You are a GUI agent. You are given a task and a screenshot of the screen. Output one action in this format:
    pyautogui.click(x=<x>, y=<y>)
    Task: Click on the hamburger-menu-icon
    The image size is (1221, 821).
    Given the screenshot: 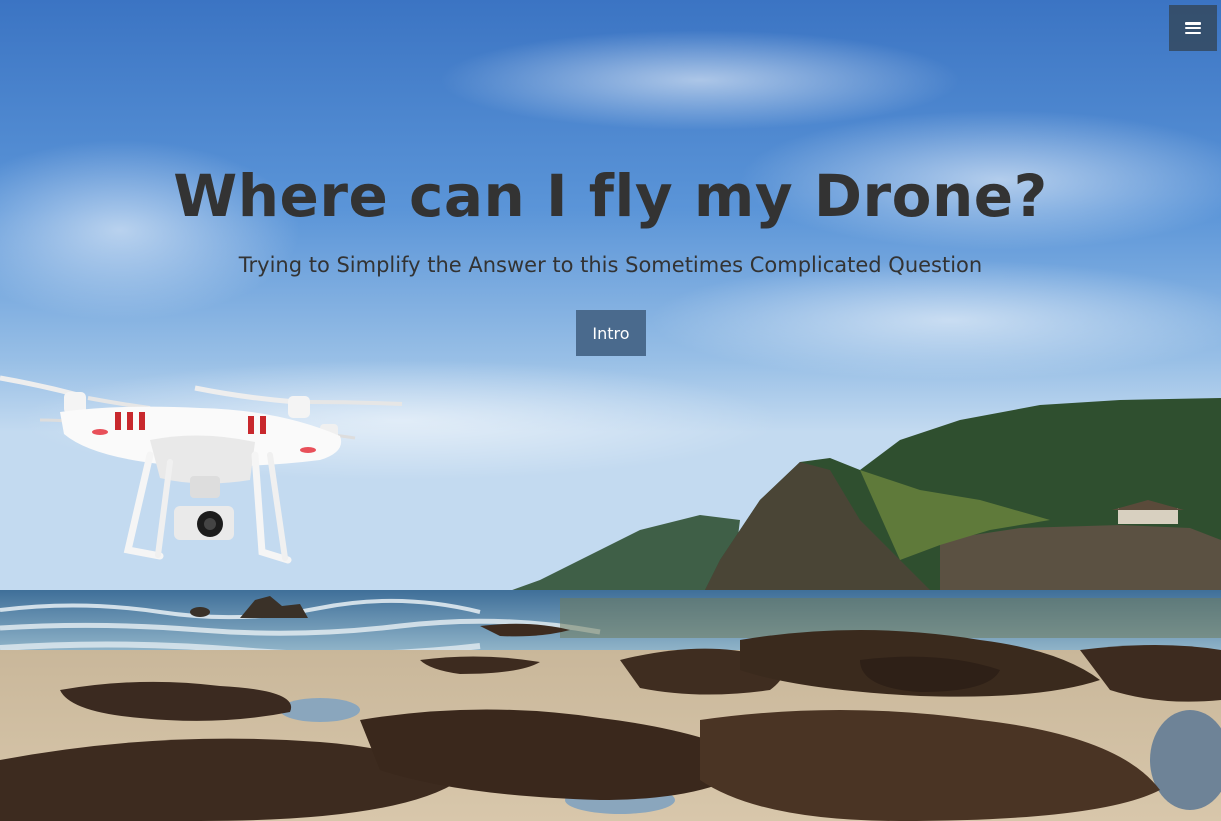 What is the action you would take?
    pyautogui.click(x=1193, y=28)
    